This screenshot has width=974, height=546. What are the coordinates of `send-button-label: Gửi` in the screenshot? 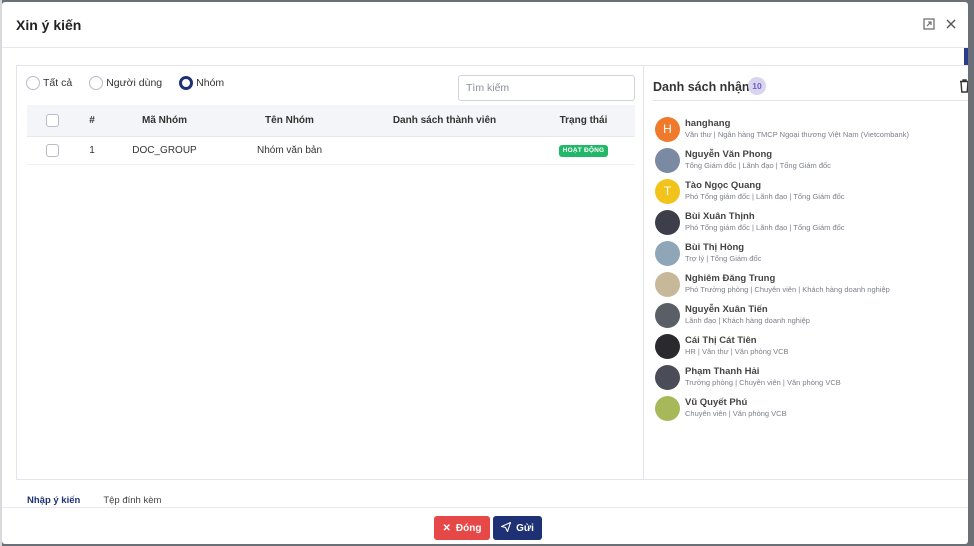 It's located at (525, 528).